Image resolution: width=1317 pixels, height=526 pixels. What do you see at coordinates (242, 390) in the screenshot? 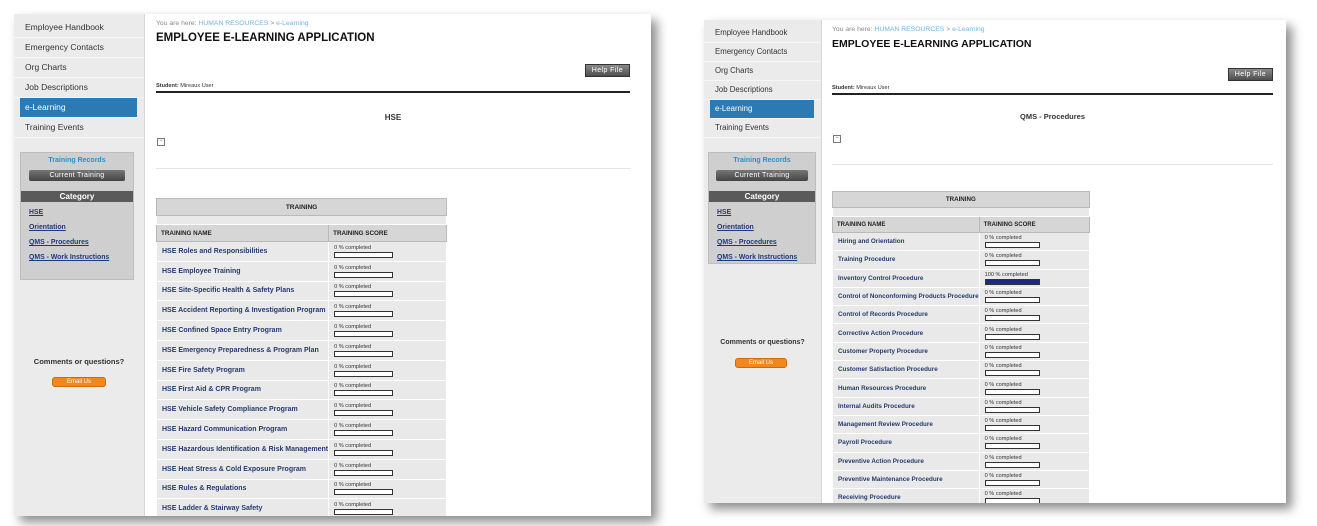
I see `training-name-link: HSE First Aid & CPR Program` at bounding box center [242, 390].